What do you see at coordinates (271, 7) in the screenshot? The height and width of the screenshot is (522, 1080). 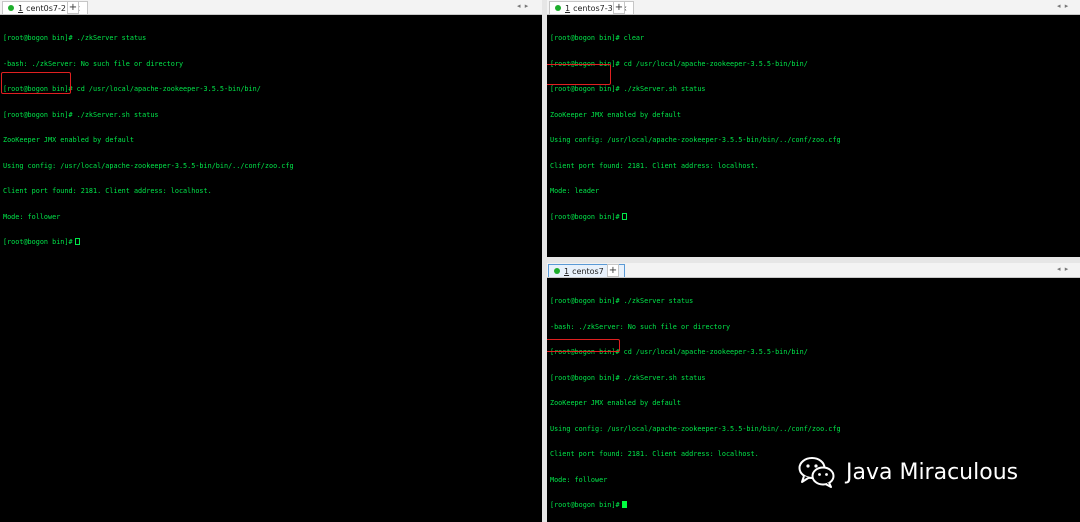 I see `tab-bar-left: 1 cent0s7-2 × + ◂ ▸` at bounding box center [271, 7].